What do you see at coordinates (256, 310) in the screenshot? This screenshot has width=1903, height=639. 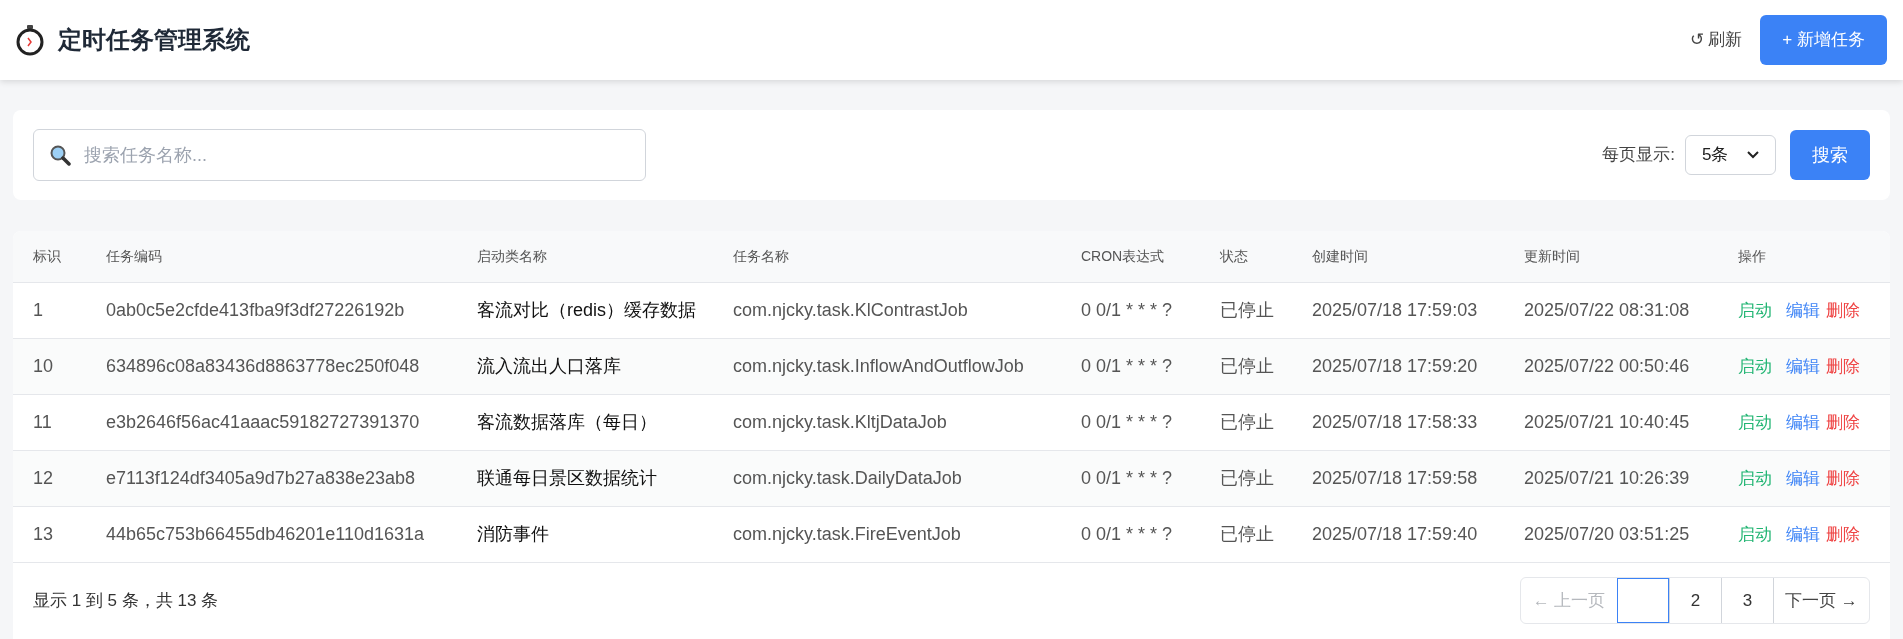 I see `table-cell-text: 0ab0c5e2cfde413fba9f3df27226192b` at bounding box center [256, 310].